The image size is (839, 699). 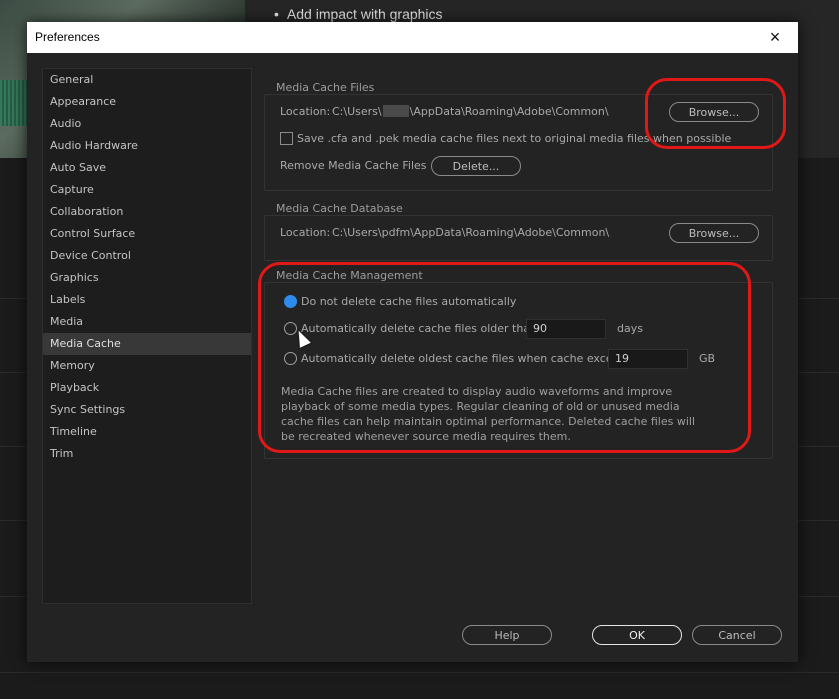 I want to click on sidebar-item-appearance: Appearance, so click(x=147, y=102).